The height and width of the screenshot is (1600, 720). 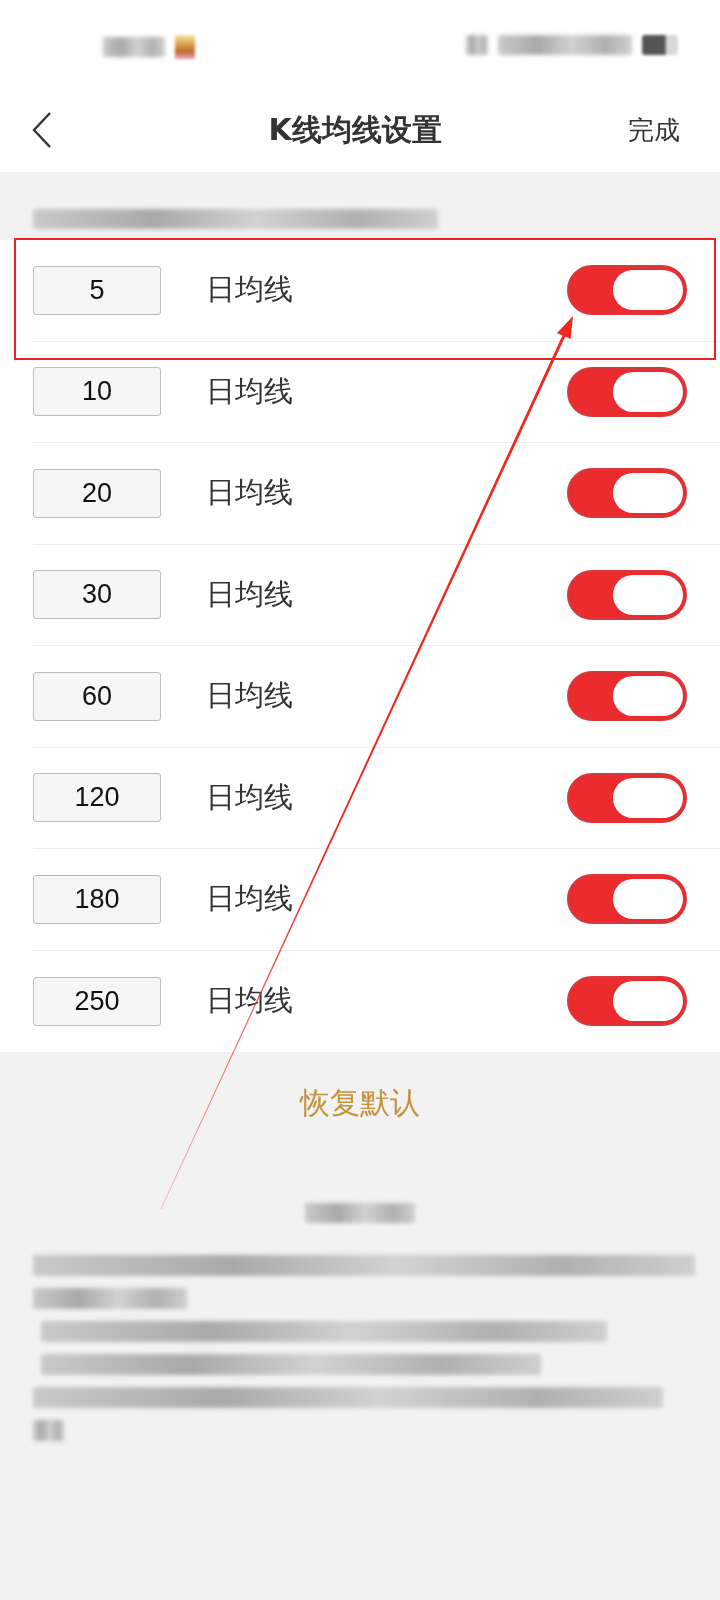 I want to click on done-button: 完成, so click(x=654, y=130).